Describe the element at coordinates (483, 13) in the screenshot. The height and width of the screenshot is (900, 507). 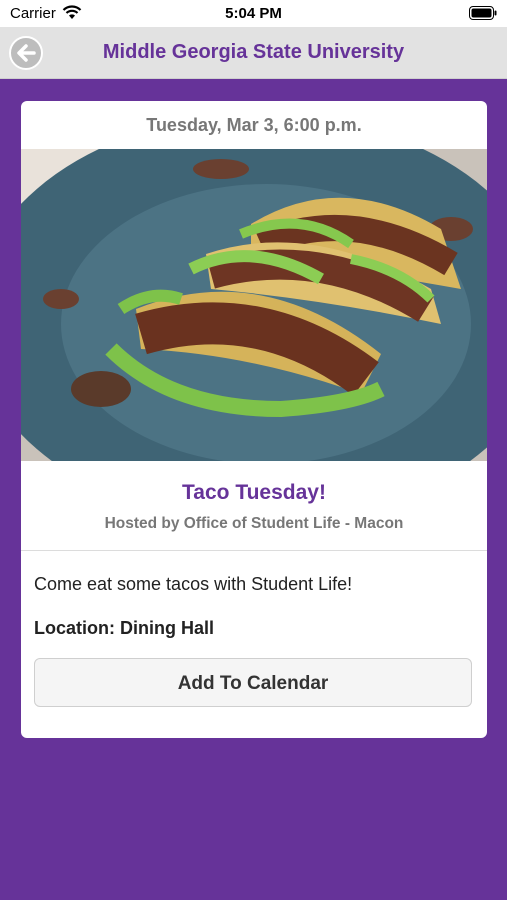
I see `battery-icon` at that location.